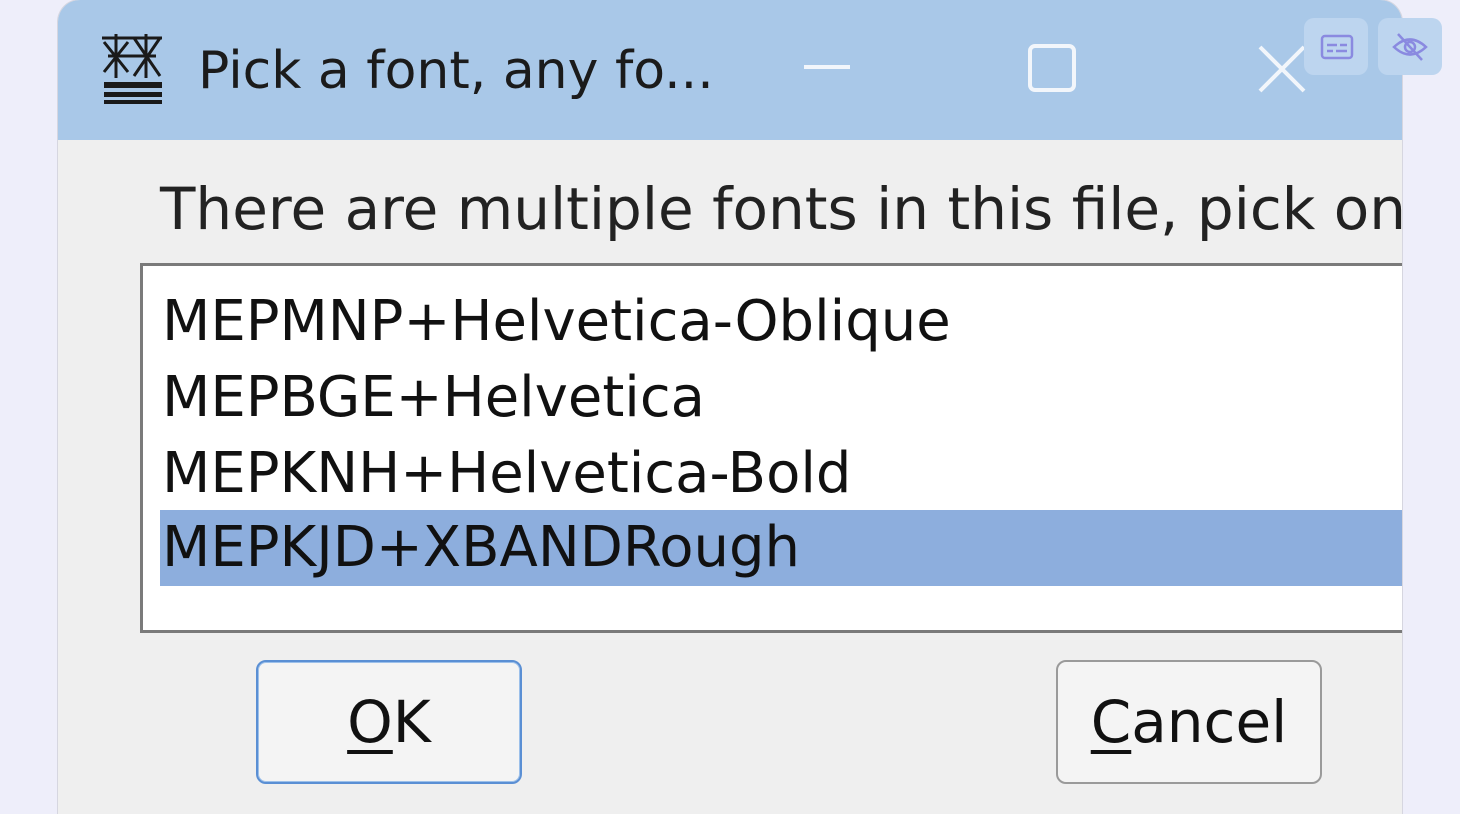 The image size is (1460, 814). What do you see at coordinates (1209, 722) in the screenshot?
I see `cancel-label: ancel` at bounding box center [1209, 722].